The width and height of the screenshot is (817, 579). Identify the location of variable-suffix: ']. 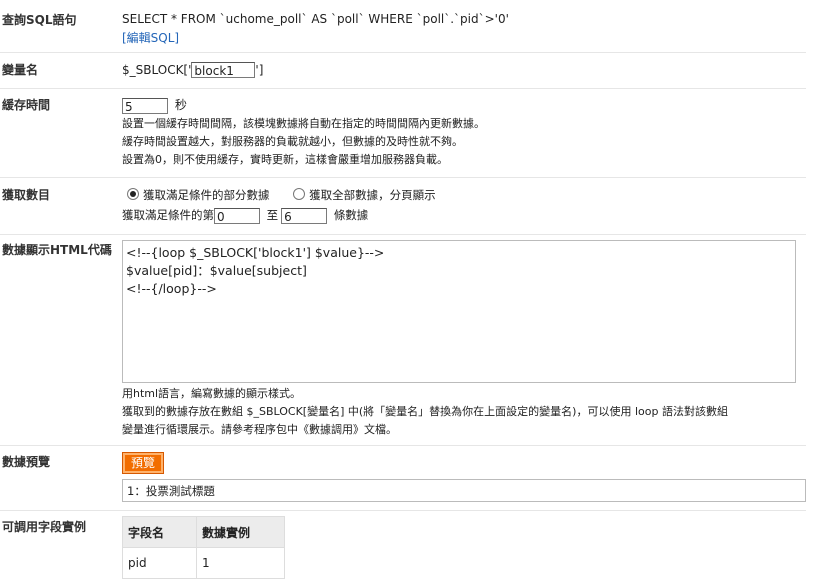
(259, 70).